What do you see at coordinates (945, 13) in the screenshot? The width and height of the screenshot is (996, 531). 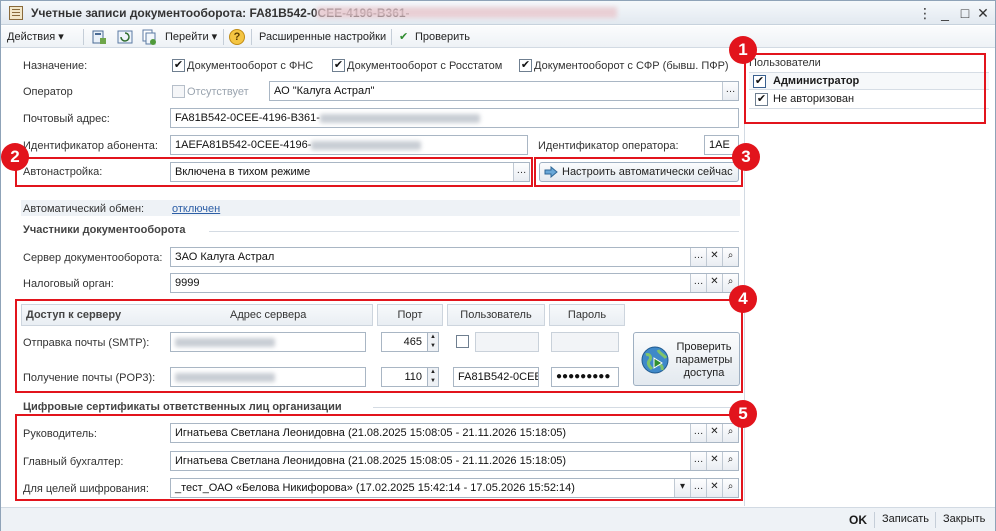 I see `minimize-button: _` at bounding box center [945, 13].